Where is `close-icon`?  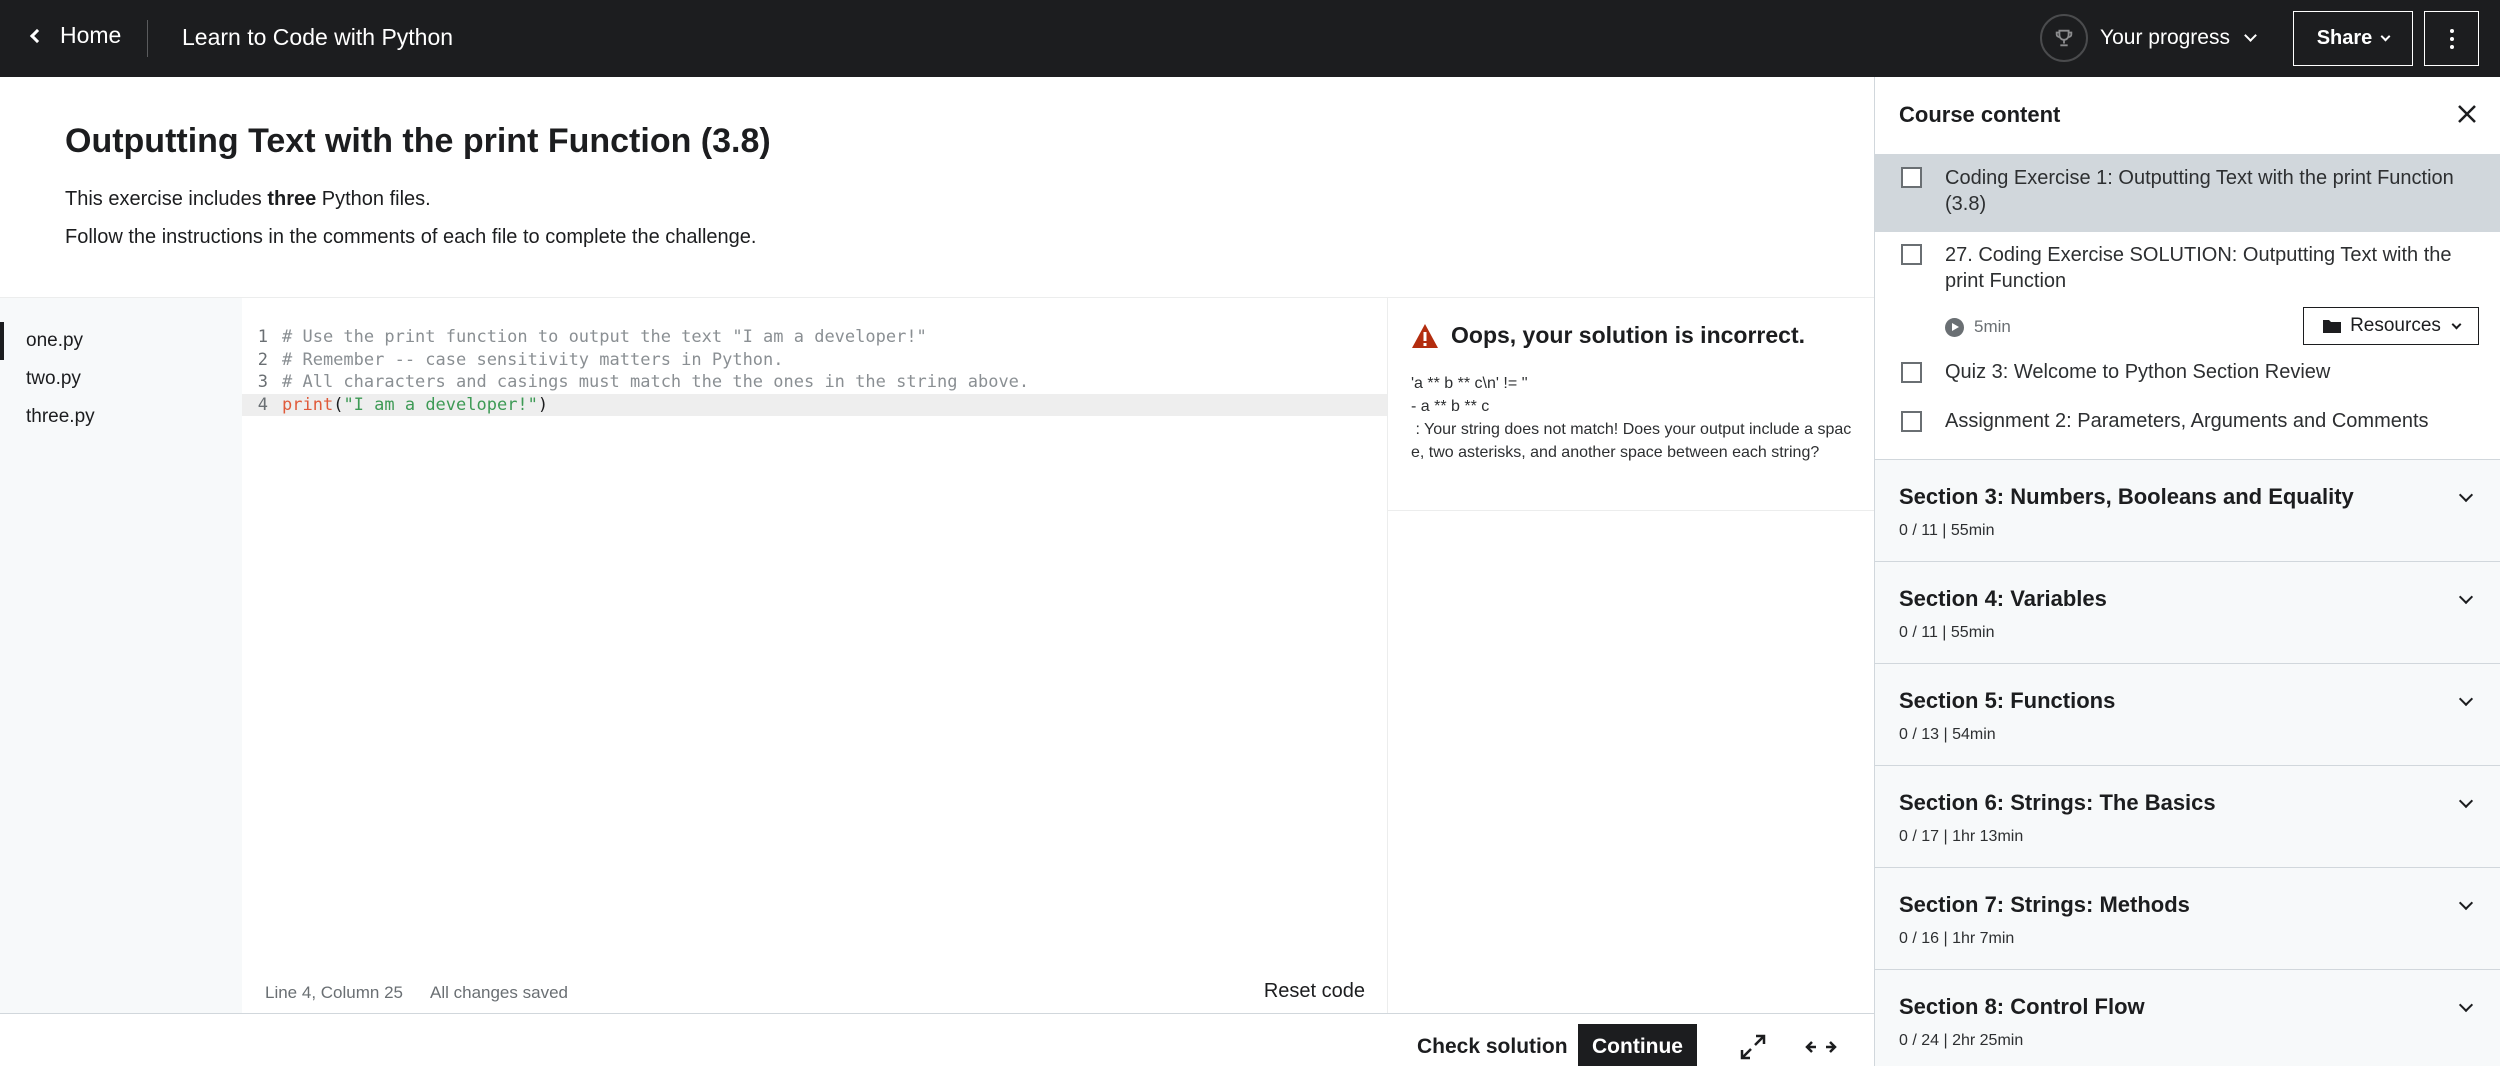 close-icon is located at coordinates (2467, 114).